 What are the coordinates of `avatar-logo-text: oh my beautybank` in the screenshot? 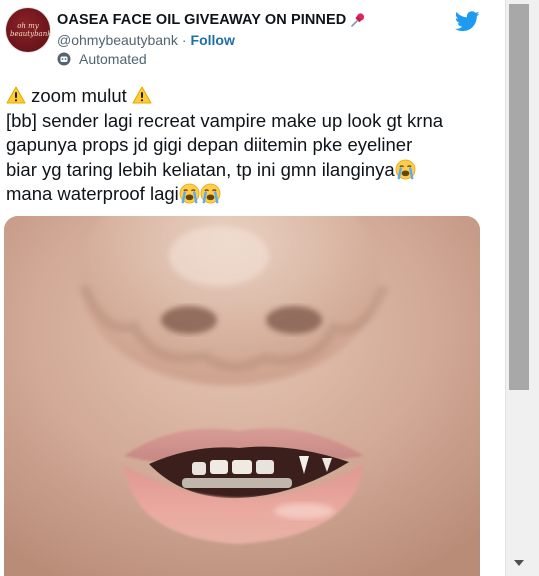 It's located at (31, 30).